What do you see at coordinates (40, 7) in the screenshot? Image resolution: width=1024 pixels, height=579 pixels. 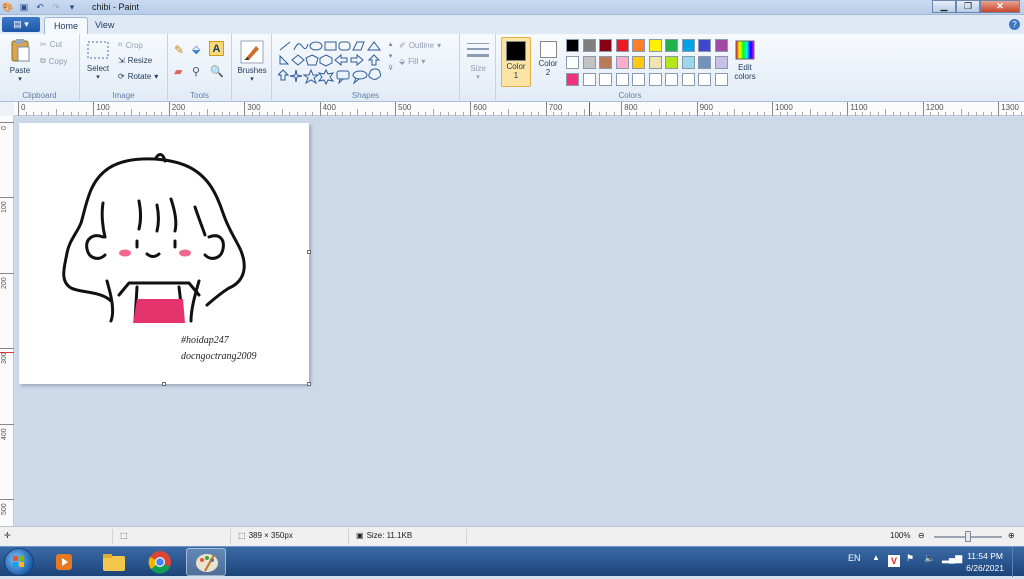 I see `undo-icon: ↶` at bounding box center [40, 7].